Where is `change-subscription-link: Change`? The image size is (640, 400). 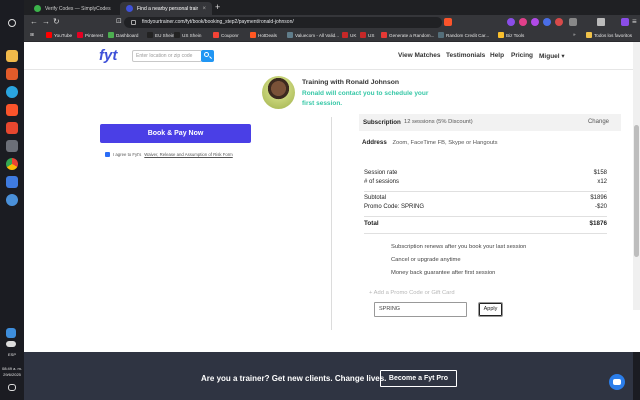 change-subscription-link: Change is located at coordinates (598, 122).